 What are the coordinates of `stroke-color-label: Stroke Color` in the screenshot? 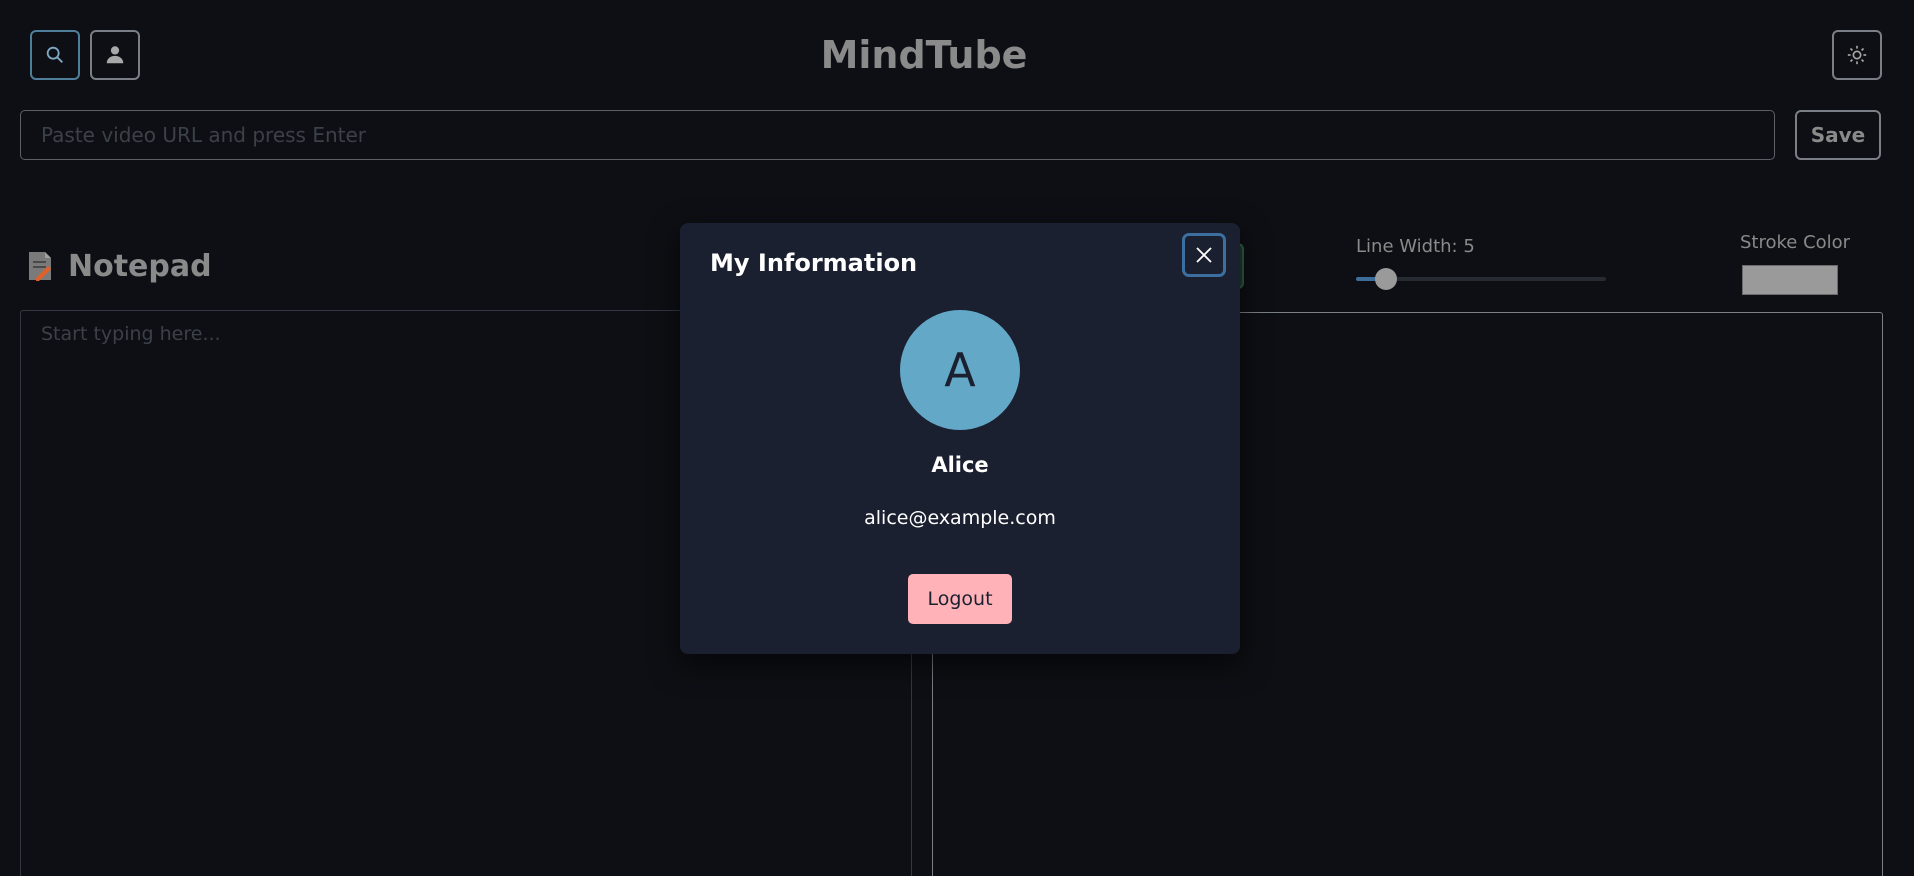 It's located at (1795, 242).